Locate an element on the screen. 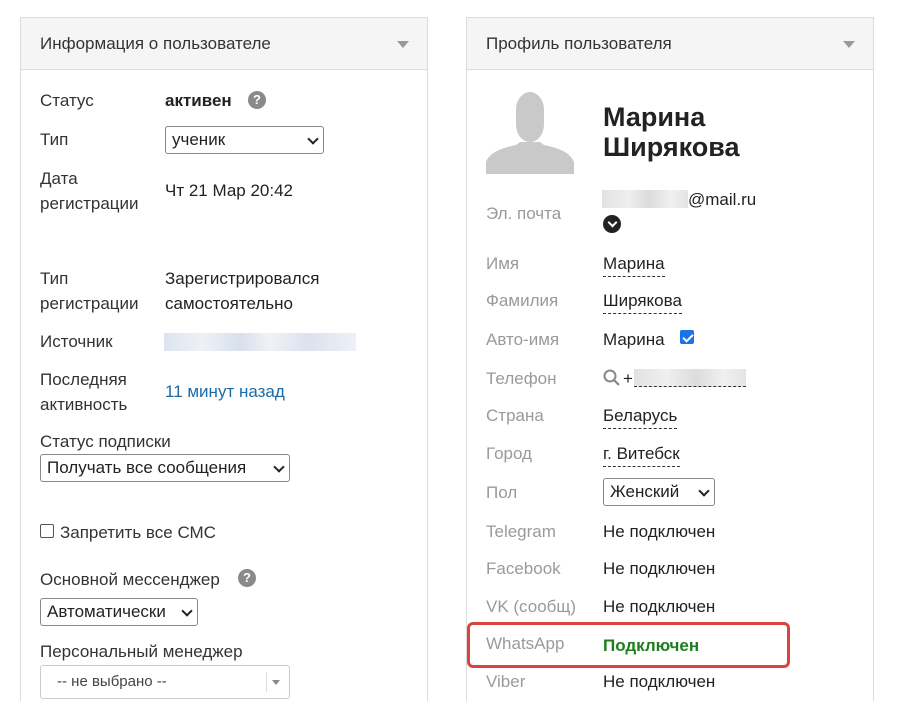 The height and width of the screenshot is (701, 906). whatsapp-value: Подключен is located at coordinates (651, 645).